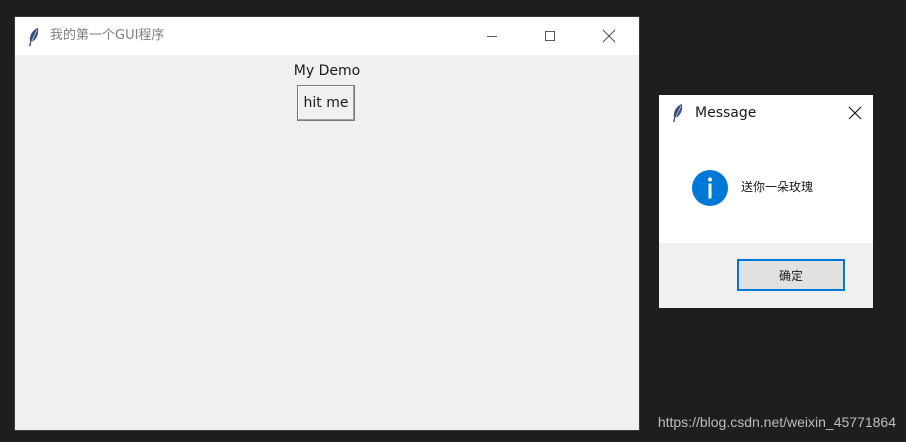  I want to click on demo-label: My Demo, so click(327, 71).